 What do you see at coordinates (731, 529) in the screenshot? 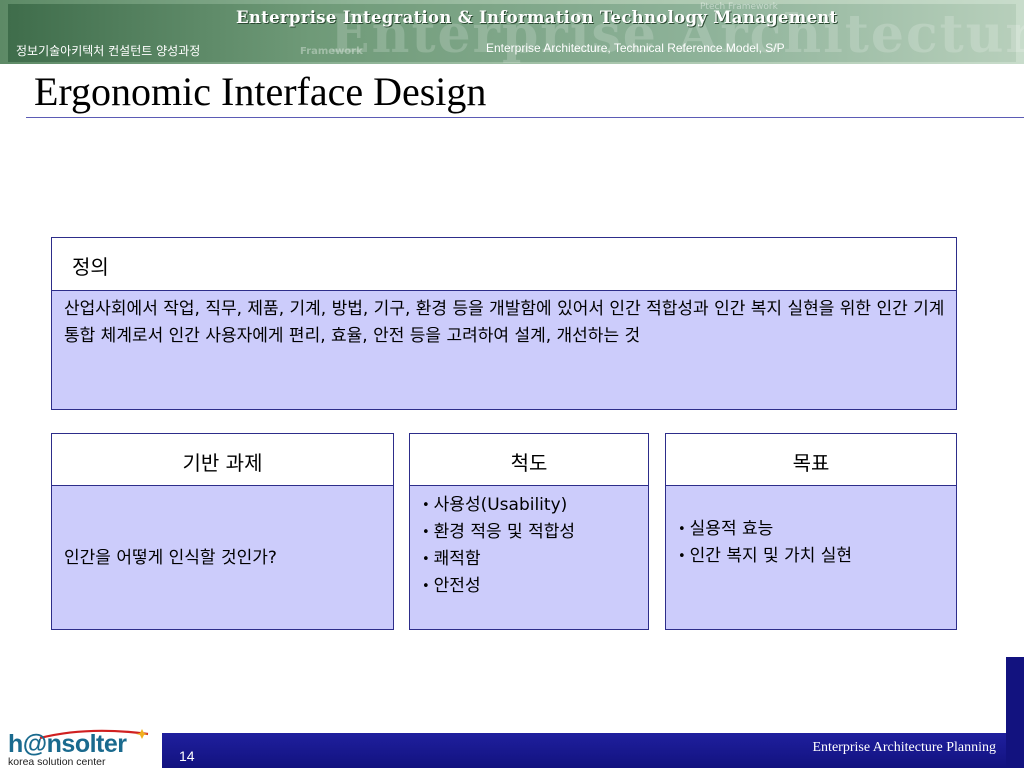
I see `goal-item: 실용적 효능` at bounding box center [731, 529].